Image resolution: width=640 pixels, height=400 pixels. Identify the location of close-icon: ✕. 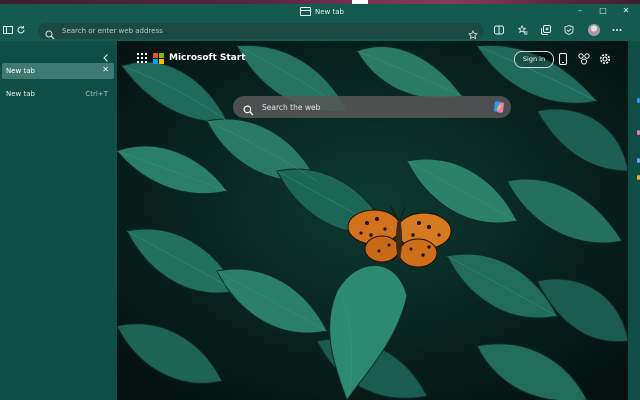
(626, 11).